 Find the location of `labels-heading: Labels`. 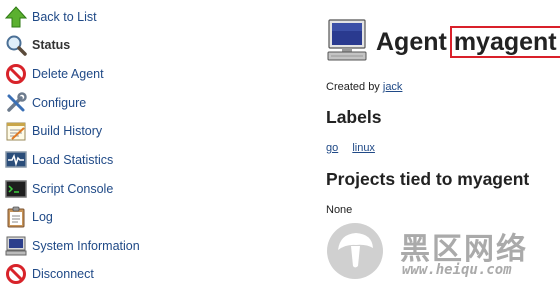

labels-heading: Labels is located at coordinates (354, 117).